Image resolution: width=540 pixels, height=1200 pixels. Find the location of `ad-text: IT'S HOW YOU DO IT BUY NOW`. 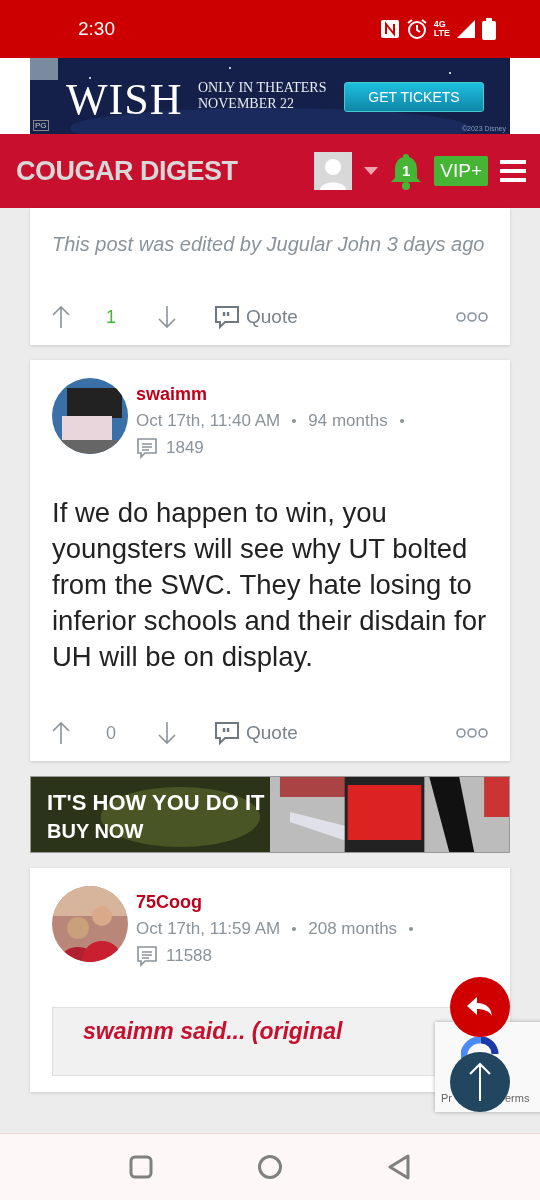

ad-text: IT'S HOW YOU DO IT BUY NOW is located at coordinates (156, 816).